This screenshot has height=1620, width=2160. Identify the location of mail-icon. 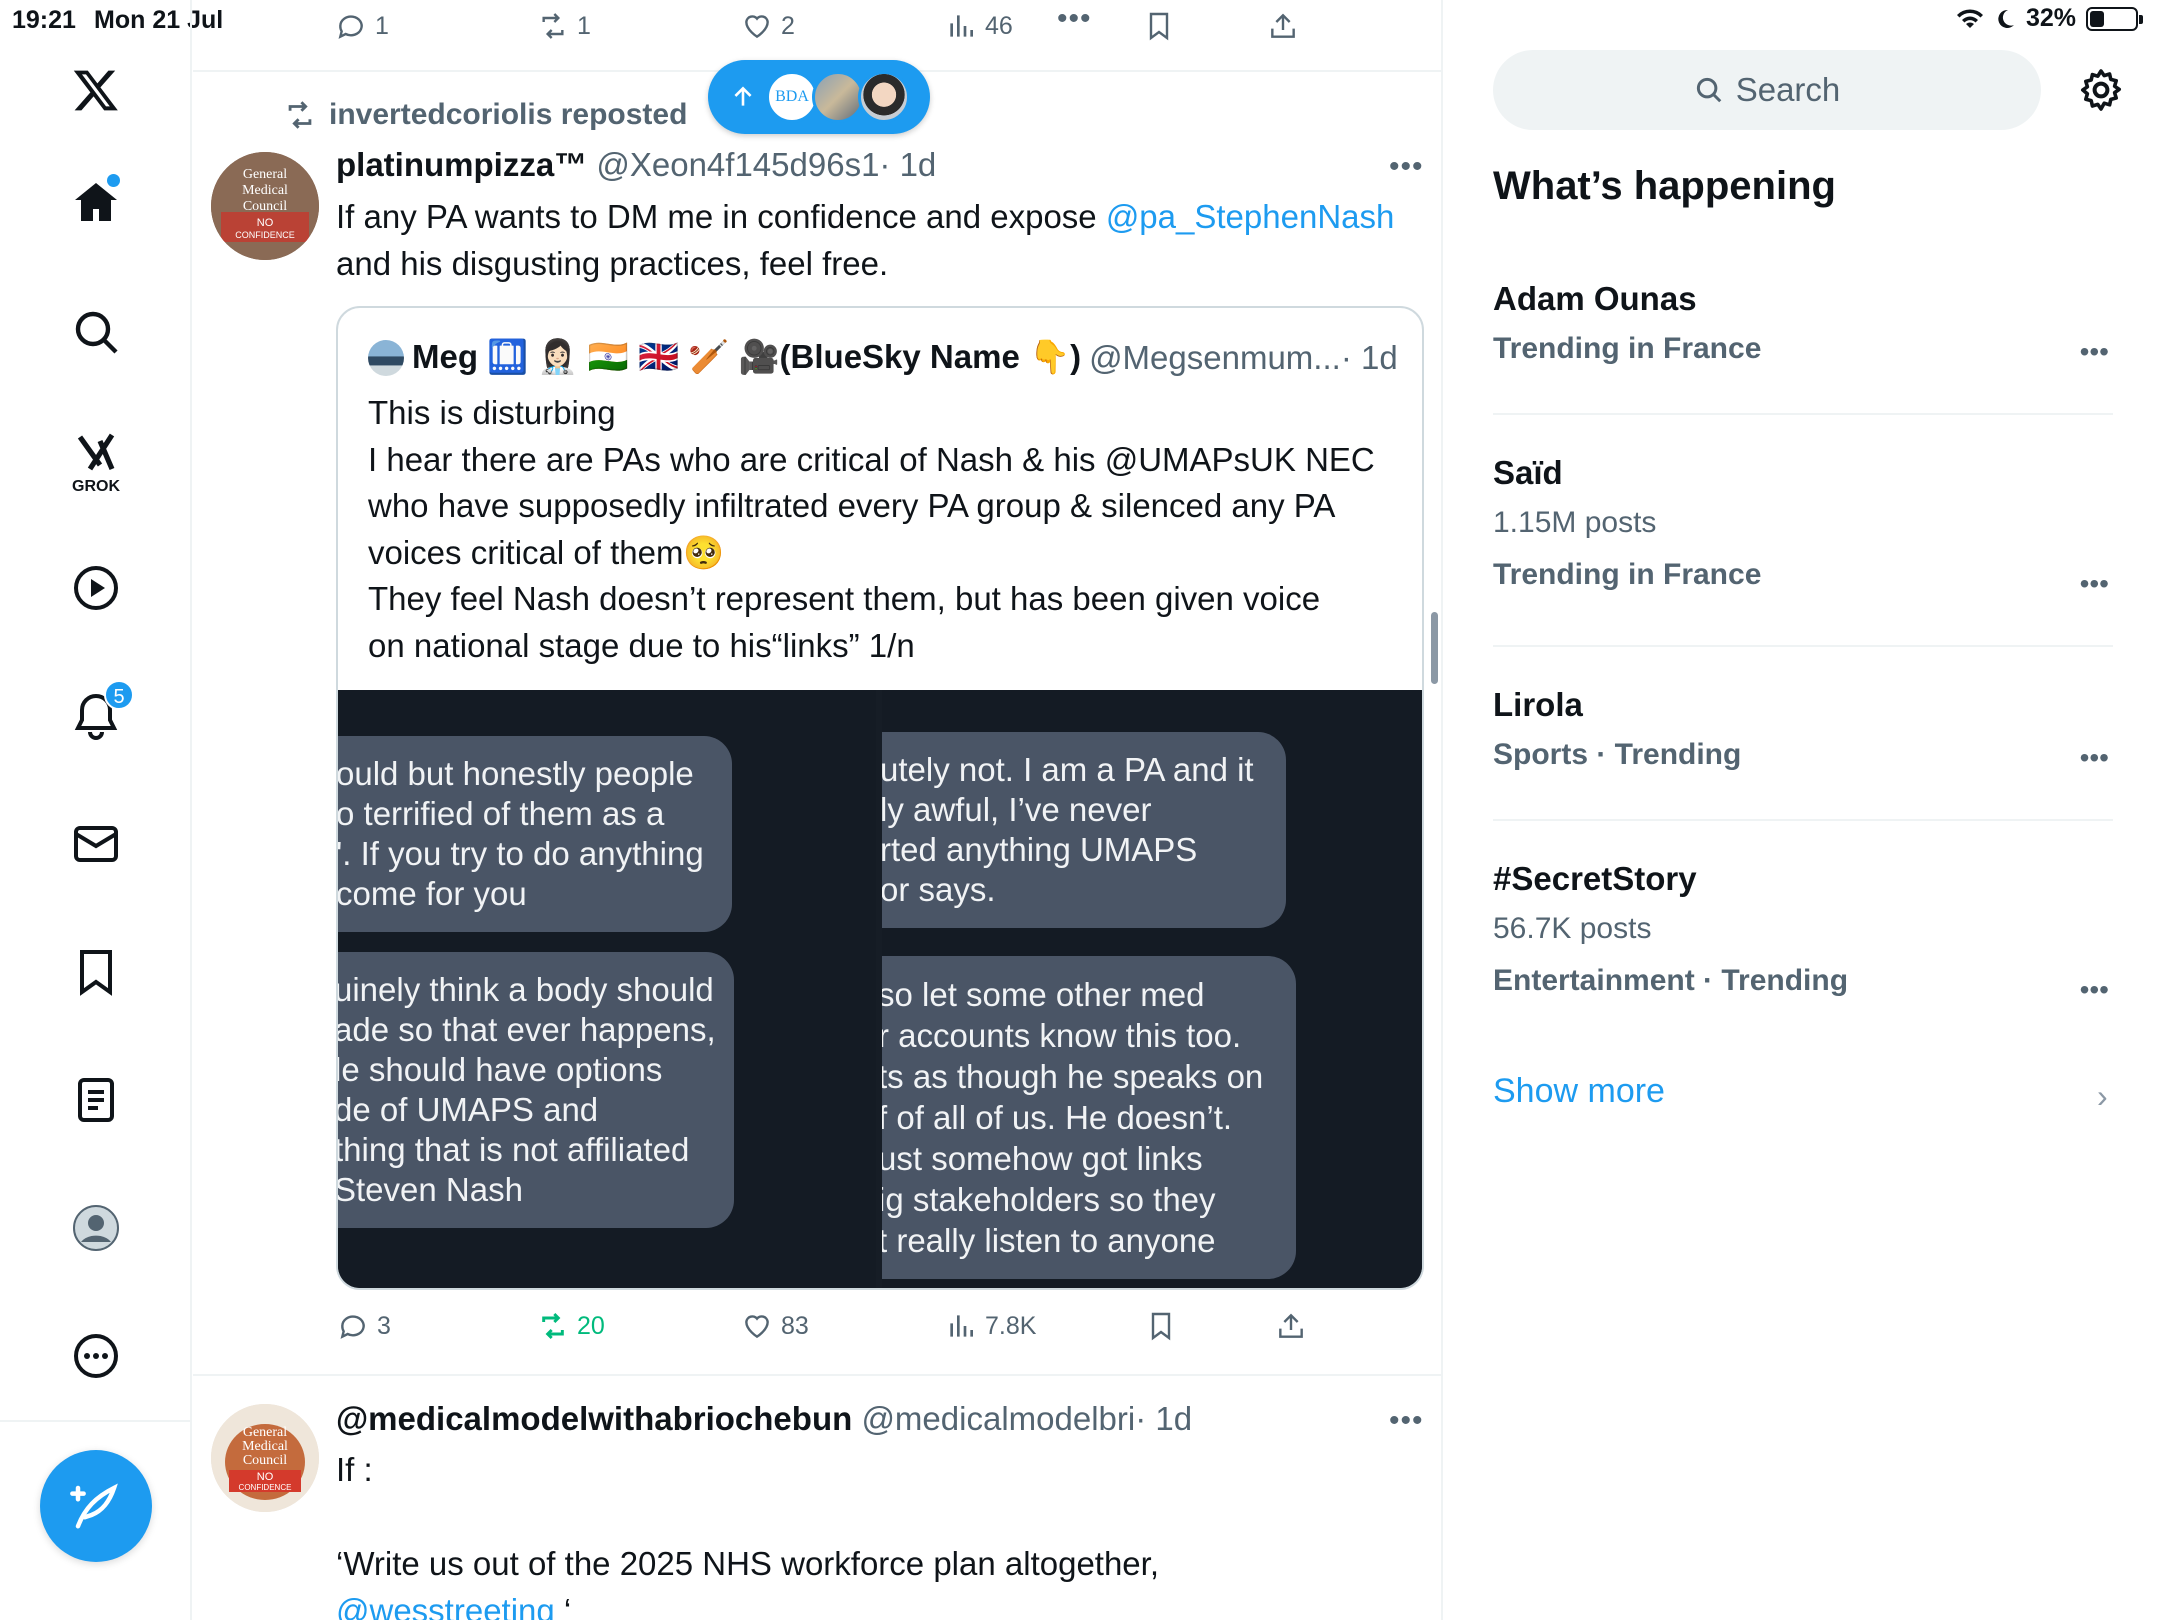
(96, 844).